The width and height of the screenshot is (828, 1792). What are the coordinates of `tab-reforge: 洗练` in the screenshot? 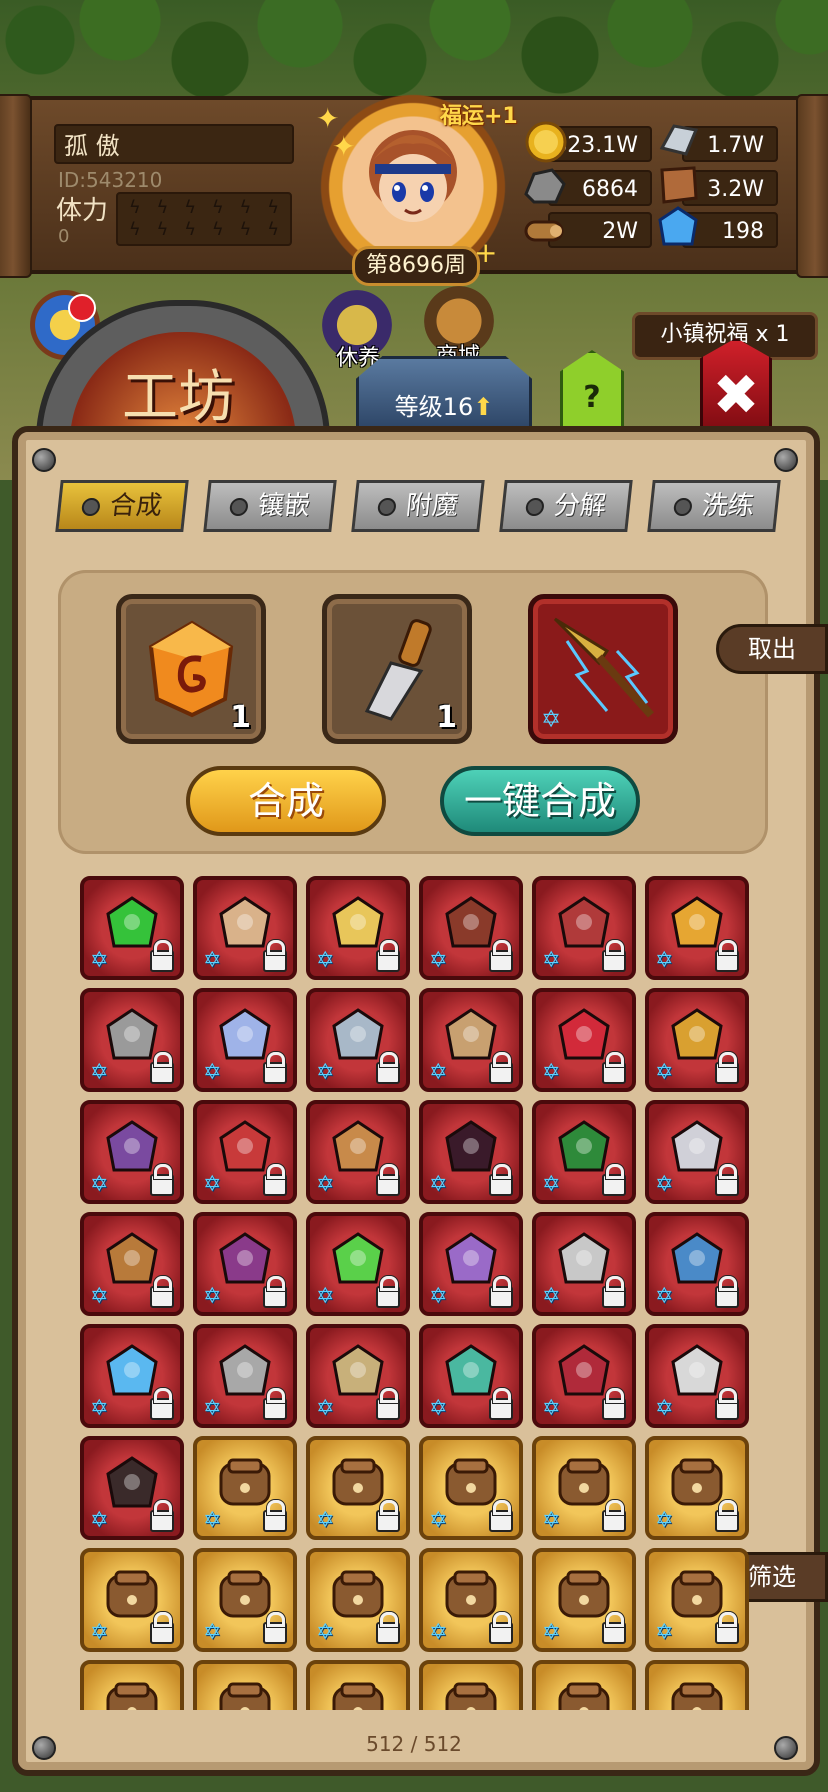 It's located at (714, 506).